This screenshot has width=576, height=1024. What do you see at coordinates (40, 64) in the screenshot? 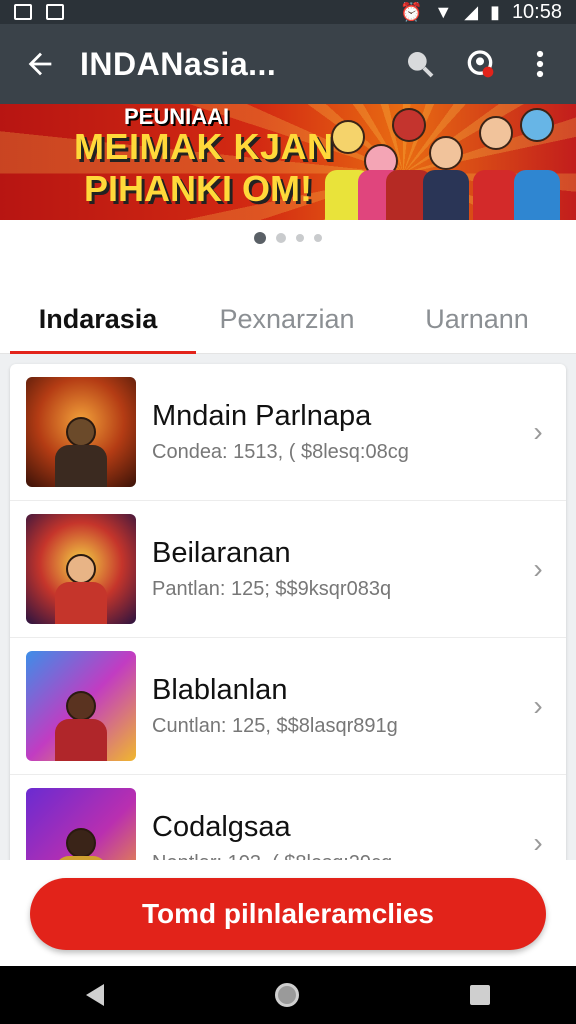
I see `arrow-left-icon` at bounding box center [40, 64].